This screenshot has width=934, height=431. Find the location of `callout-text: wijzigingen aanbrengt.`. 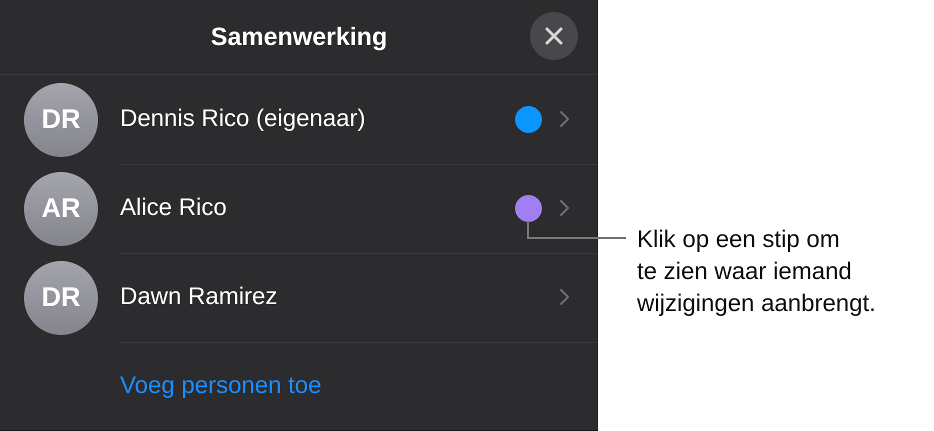

callout-text: wijzigingen aanbrengt. is located at coordinates (756, 304).